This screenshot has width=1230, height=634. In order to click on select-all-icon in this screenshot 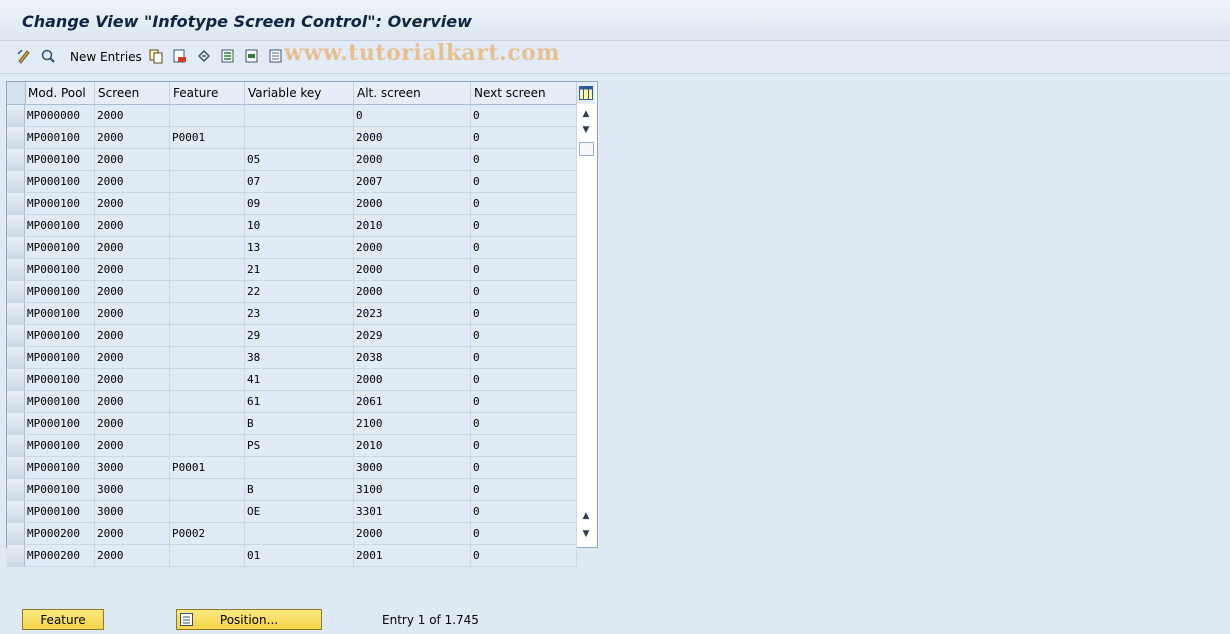, I will do `click(228, 56)`.